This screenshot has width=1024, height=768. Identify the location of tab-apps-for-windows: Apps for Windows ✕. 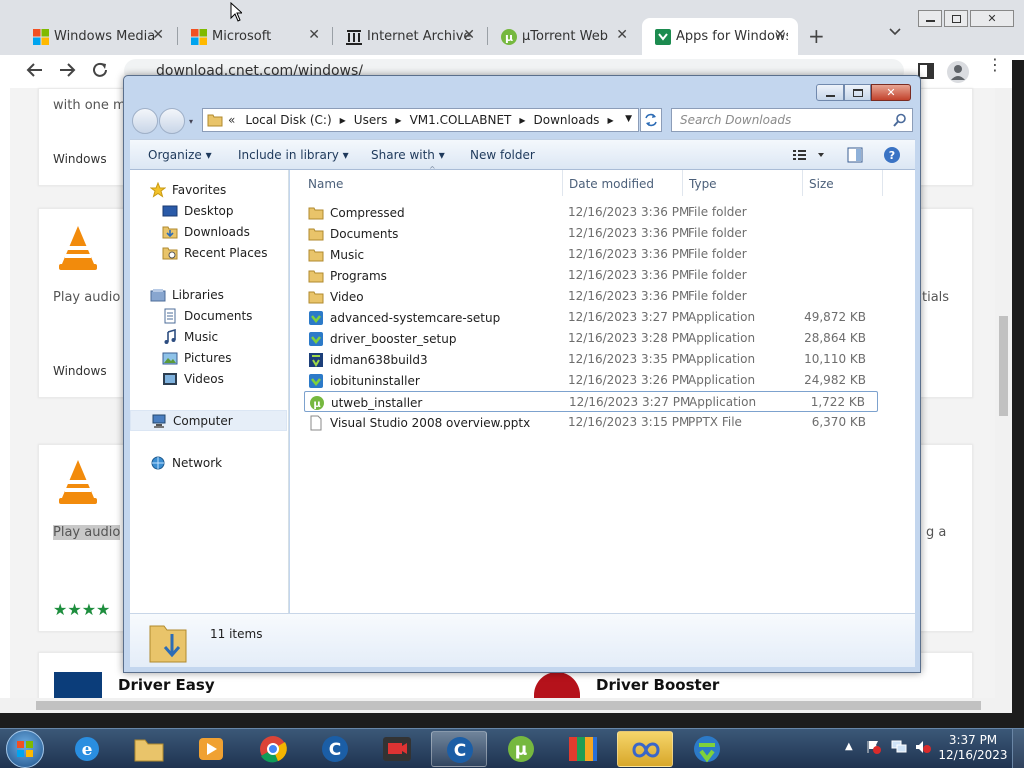
(720, 36).